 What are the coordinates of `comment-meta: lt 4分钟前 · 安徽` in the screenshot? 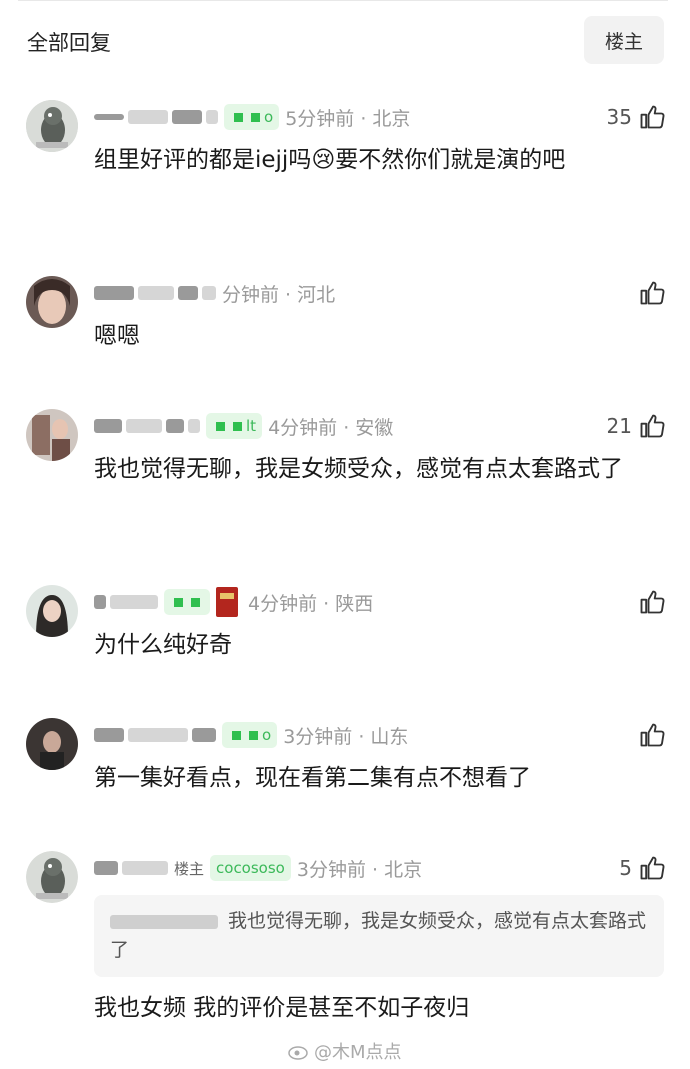 It's located at (243, 426).